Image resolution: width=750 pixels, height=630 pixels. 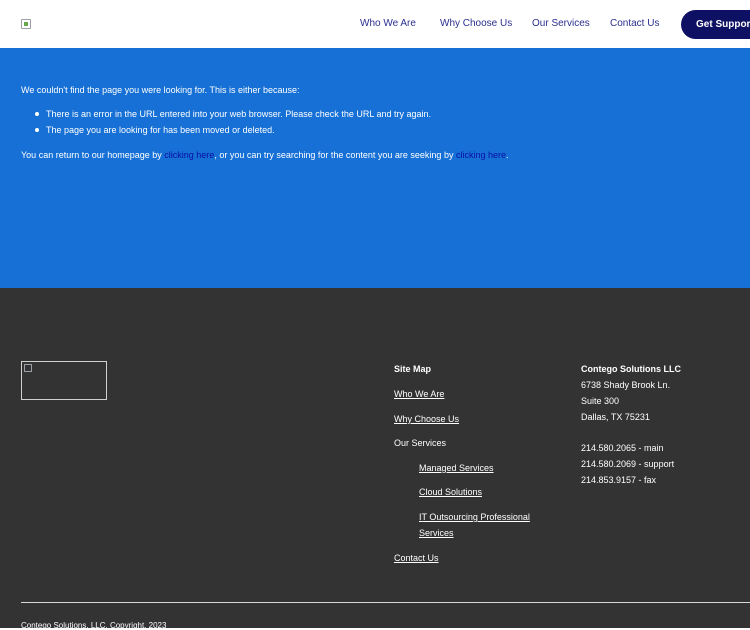 I want to click on nav-contact-us: Contact Us, so click(x=634, y=23).